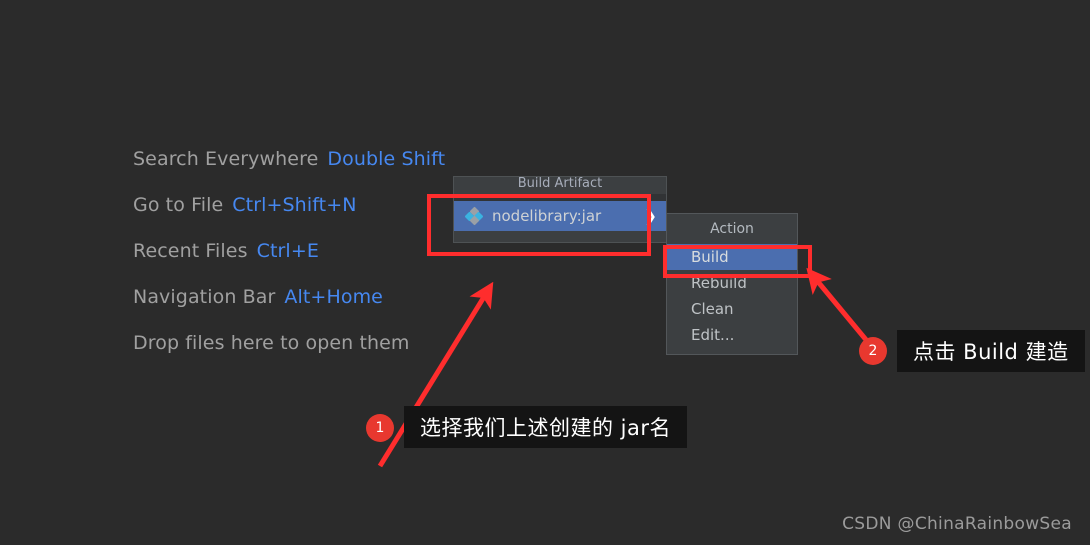 The image size is (1090, 545). What do you see at coordinates (991, 351) in the screenshot?
I see `annotation-callout-2: 点击 Build 建造` at bounding box center [991, 351].